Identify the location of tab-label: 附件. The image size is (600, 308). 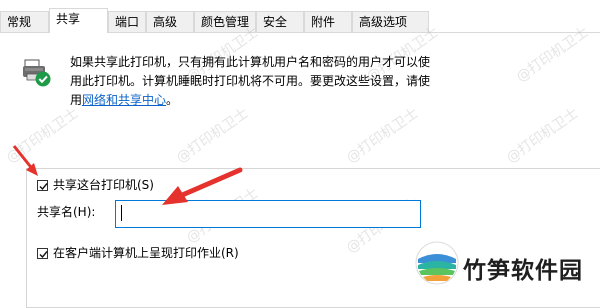
(323, 22).